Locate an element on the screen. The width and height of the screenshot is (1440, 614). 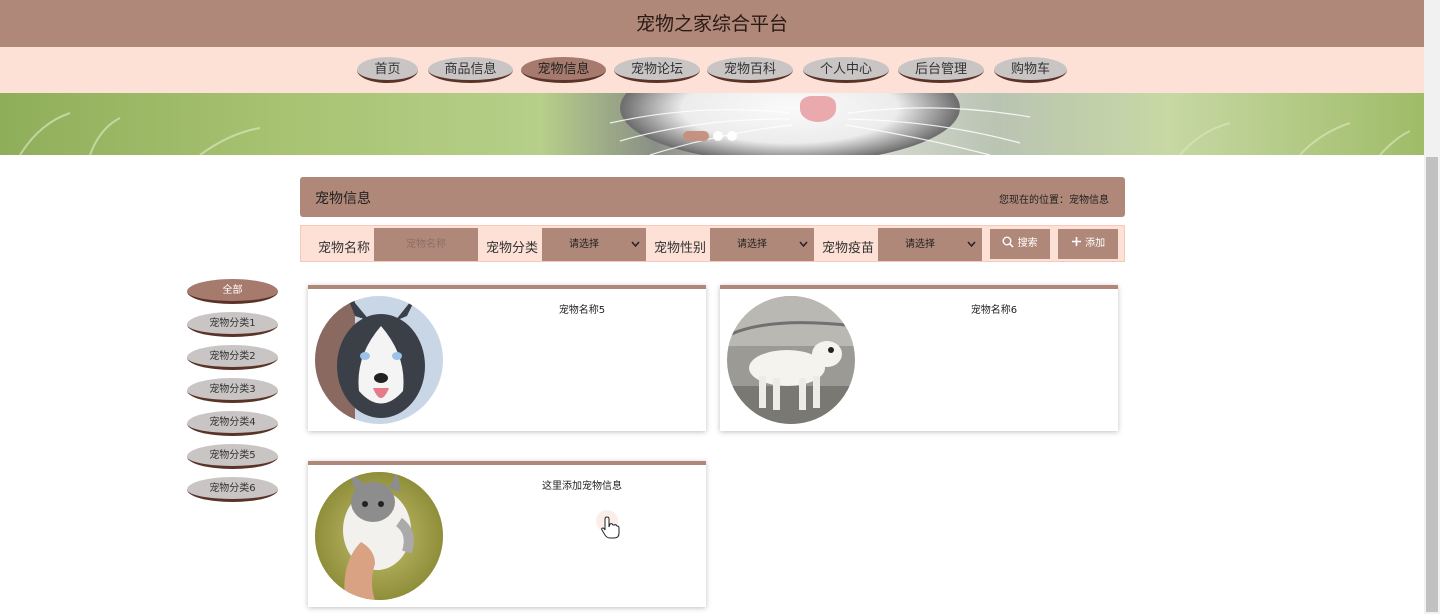
pet-category-select: 请选择 is located at coordinates (594, 244).